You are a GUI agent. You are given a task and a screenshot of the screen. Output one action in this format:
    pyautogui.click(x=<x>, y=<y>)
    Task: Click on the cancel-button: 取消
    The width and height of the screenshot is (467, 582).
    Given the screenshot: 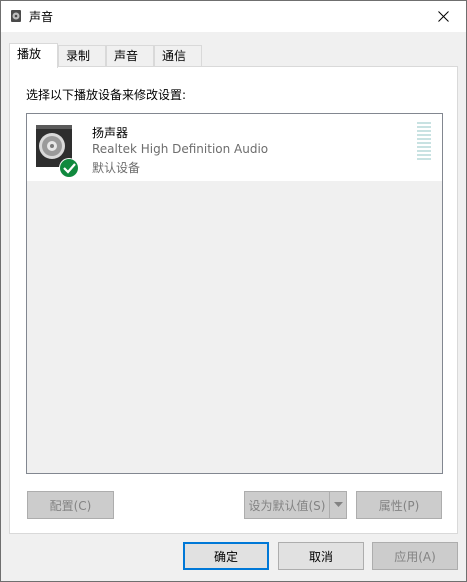 What is the action you would take?
    pyautogui.click(x=321, y=556)
    